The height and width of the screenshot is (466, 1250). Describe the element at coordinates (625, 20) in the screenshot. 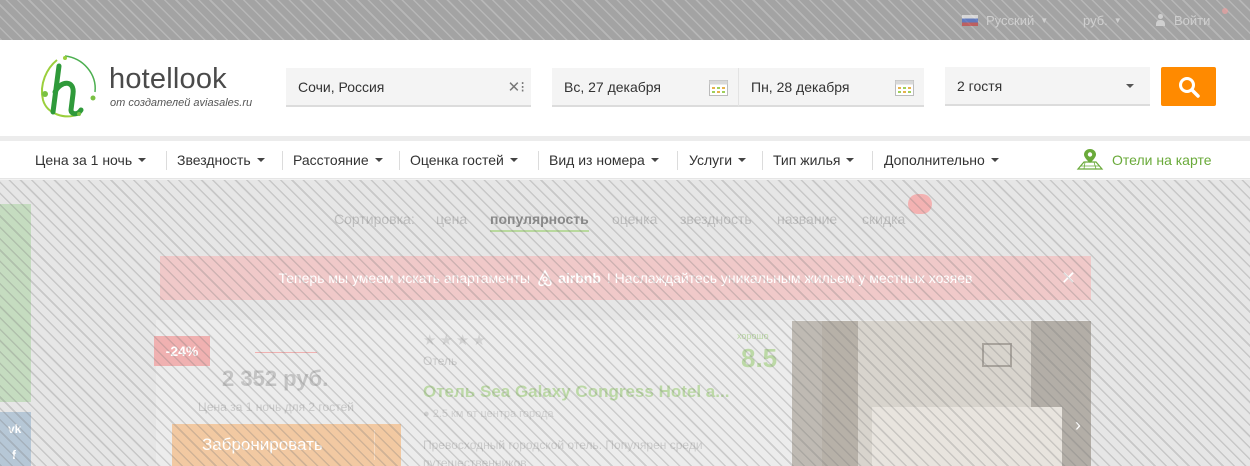

I see `top-bar: Русский ▼ руб. ▼ Войти` at that location.